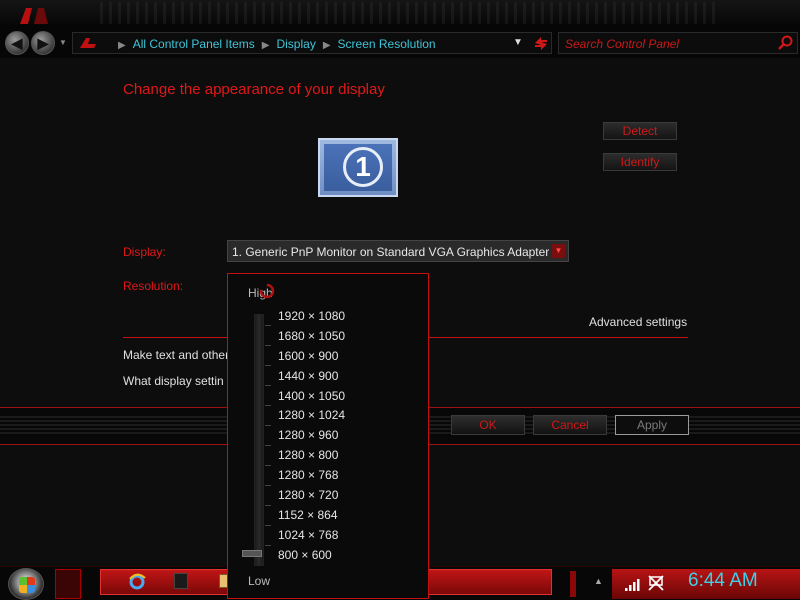 Image resolution: width=800 pixels, height=600 pixels. I want to click on media-player-icon, so click(181, 581).